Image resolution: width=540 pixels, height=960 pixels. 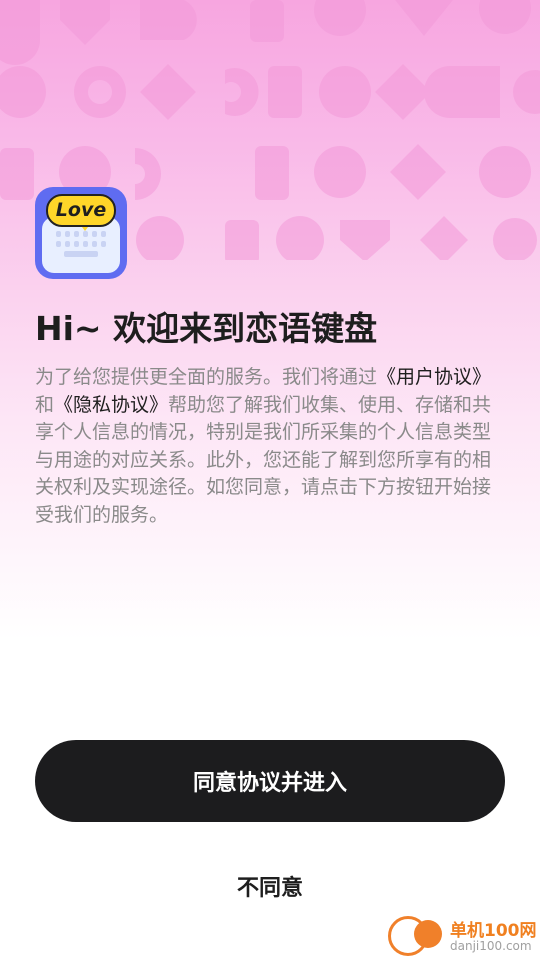 I want to click on watermark-logo-mark, so click(x=428, y=934).